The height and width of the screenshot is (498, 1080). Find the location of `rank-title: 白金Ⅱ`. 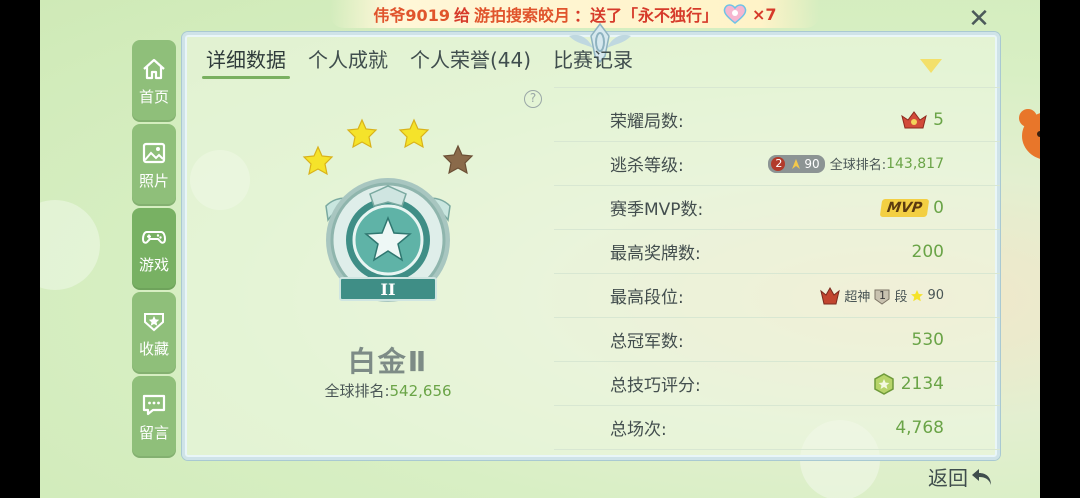

rank-title: 白金Ⅱ is located at coordinates (388, 361).